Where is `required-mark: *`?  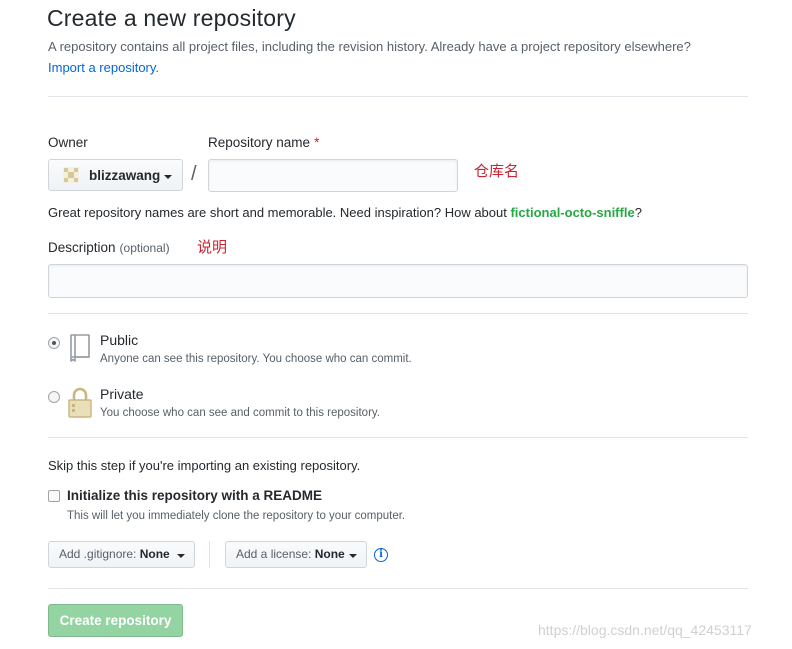
required-mark: * is located at coordinates (317, 142).